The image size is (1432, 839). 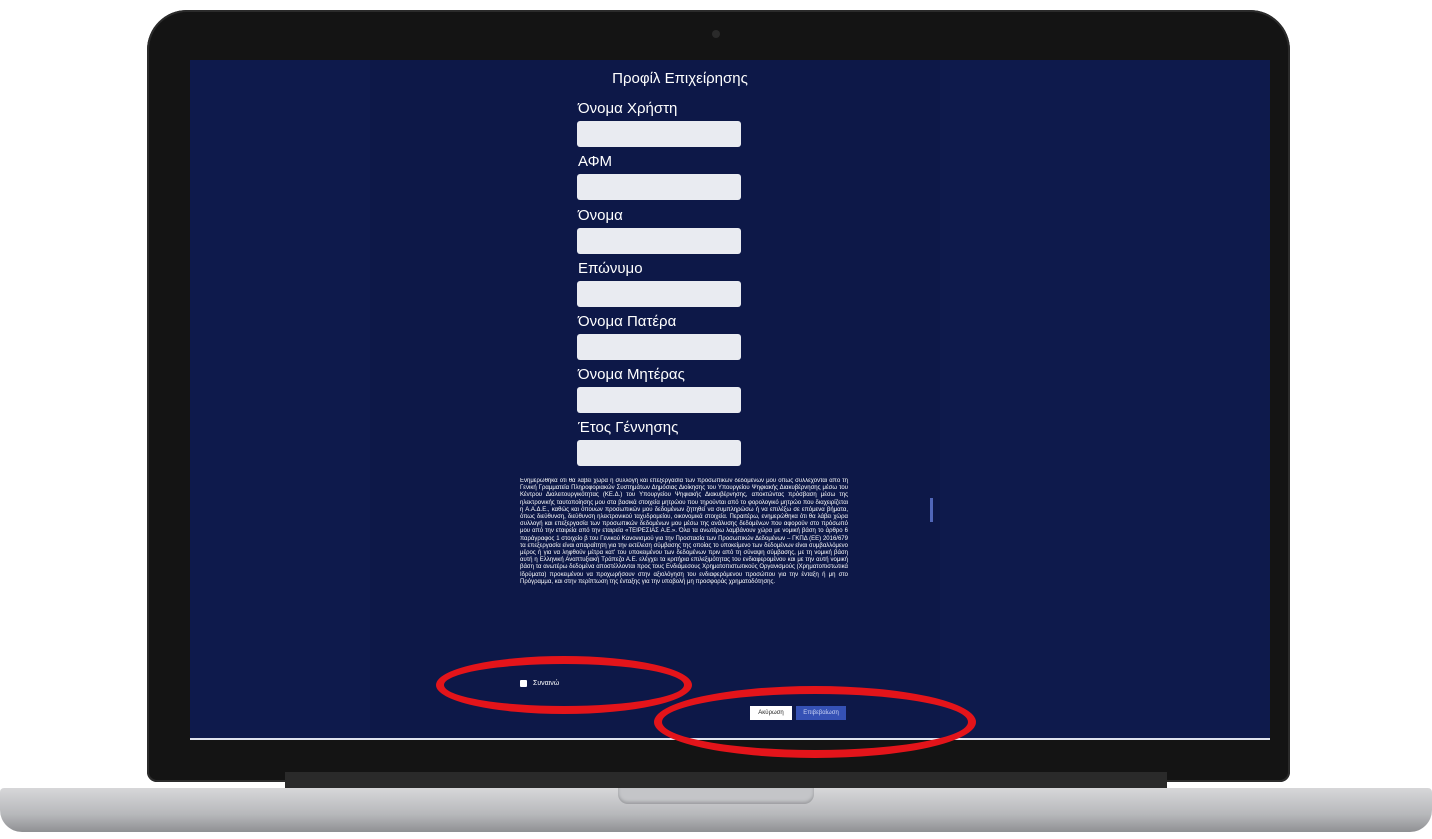 I want to click on father-name-input, so click(x=659, y=347).